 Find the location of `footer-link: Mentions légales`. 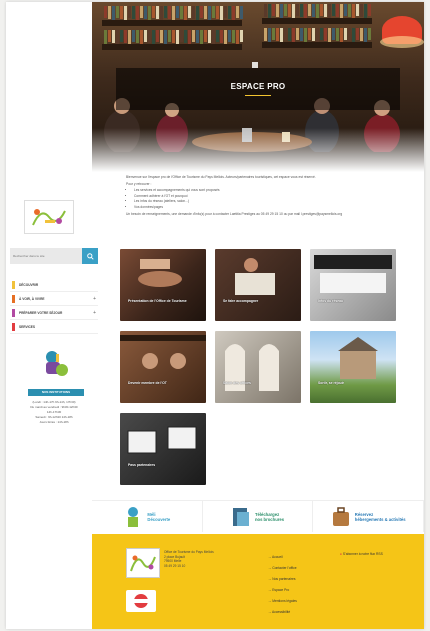

footer-link: Mentions légales is located at coordinates (282, 601).